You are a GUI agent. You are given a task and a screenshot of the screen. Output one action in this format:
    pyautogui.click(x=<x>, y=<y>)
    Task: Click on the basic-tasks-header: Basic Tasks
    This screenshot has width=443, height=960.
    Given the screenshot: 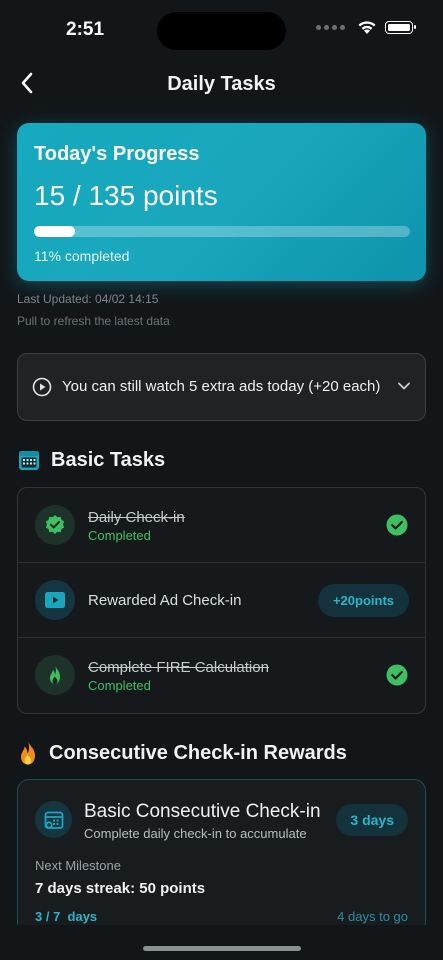 What is the action you would take?
    pyautogui.click(x=91, y=460)
    